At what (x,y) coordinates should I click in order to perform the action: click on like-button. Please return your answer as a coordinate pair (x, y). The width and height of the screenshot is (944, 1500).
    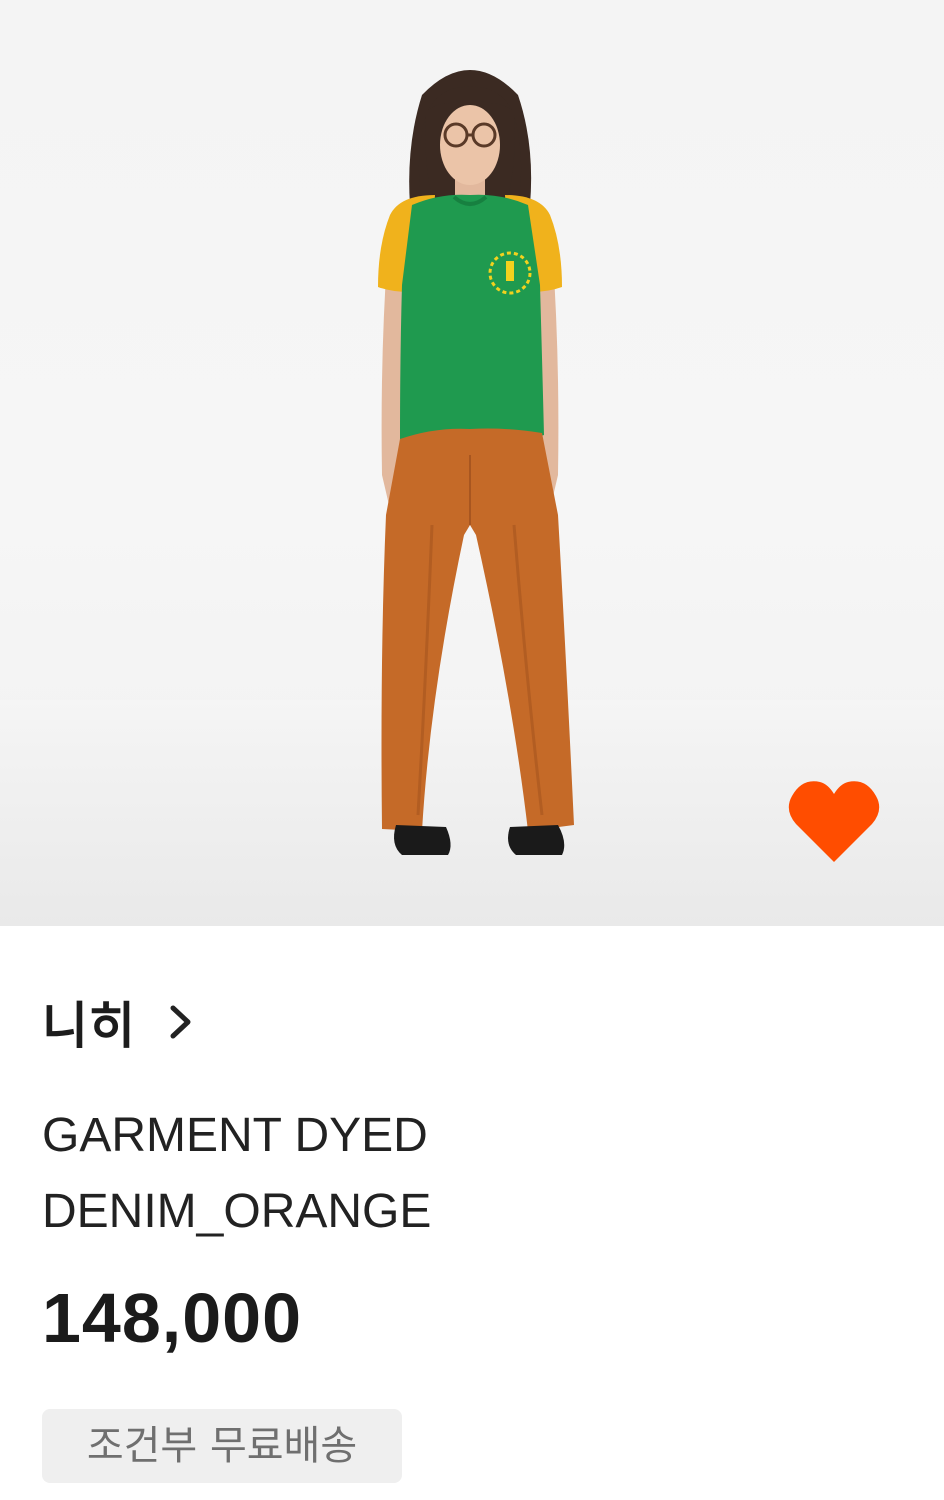
    Looking at the image, I should click on (834, 821).